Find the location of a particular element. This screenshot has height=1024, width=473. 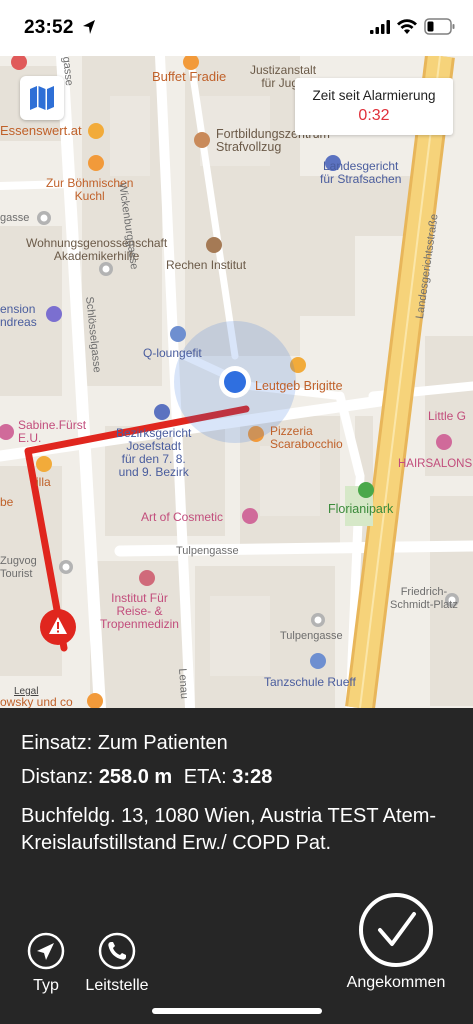

home-indicator is located at coordinates (237, 1011).